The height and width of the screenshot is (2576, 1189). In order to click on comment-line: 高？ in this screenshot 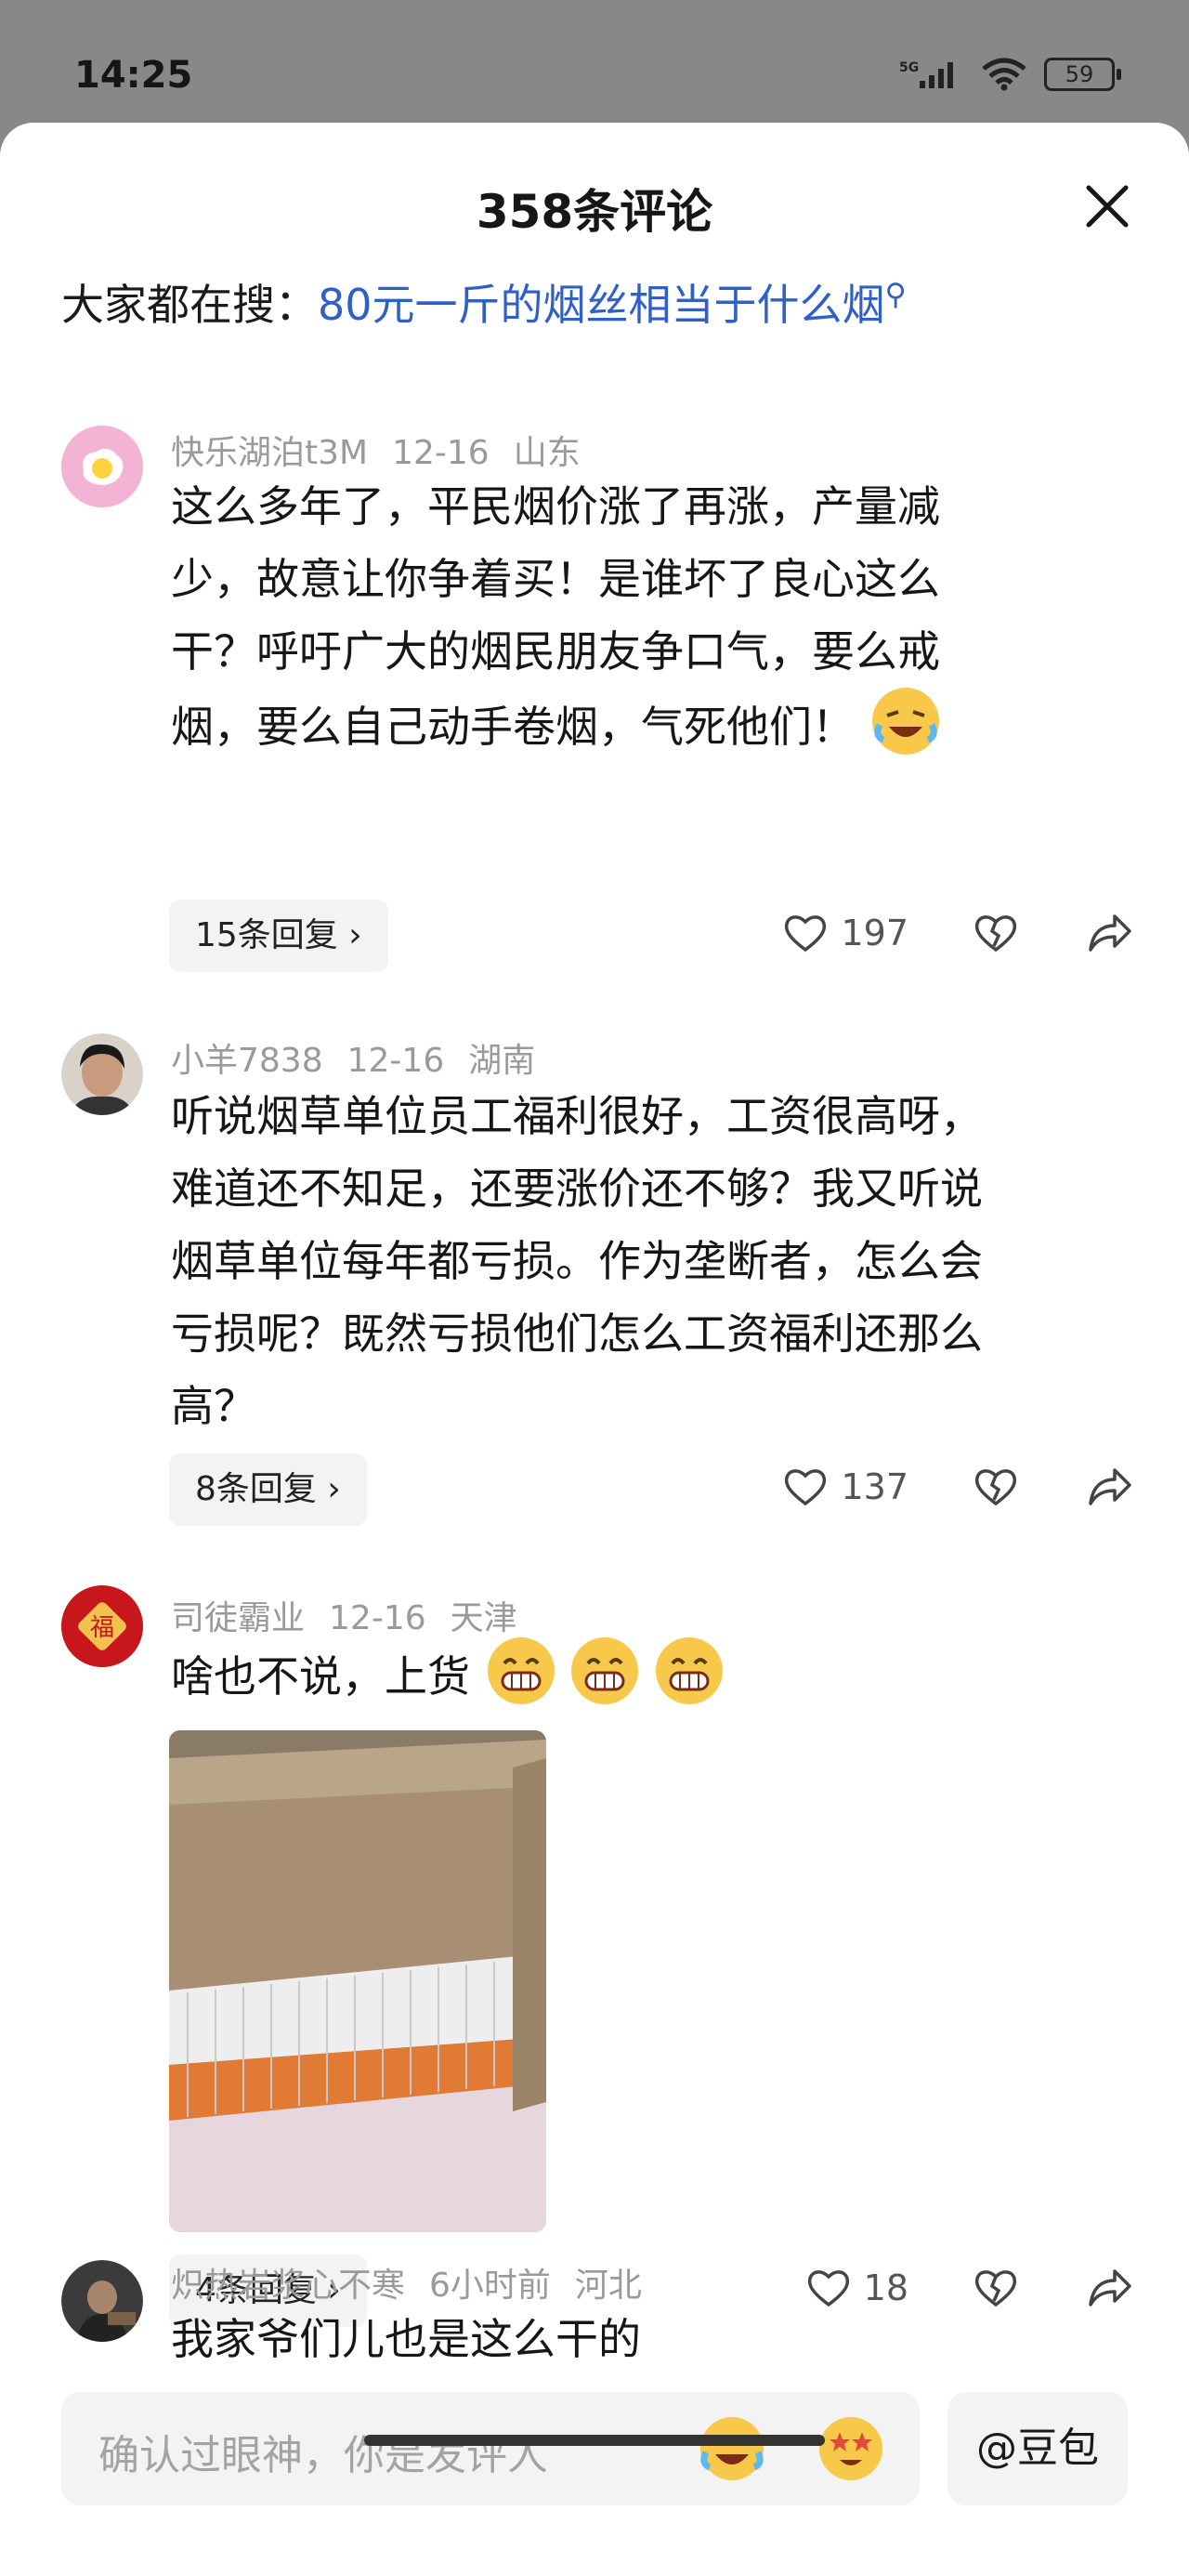, I will do `click(213, 1406)`.